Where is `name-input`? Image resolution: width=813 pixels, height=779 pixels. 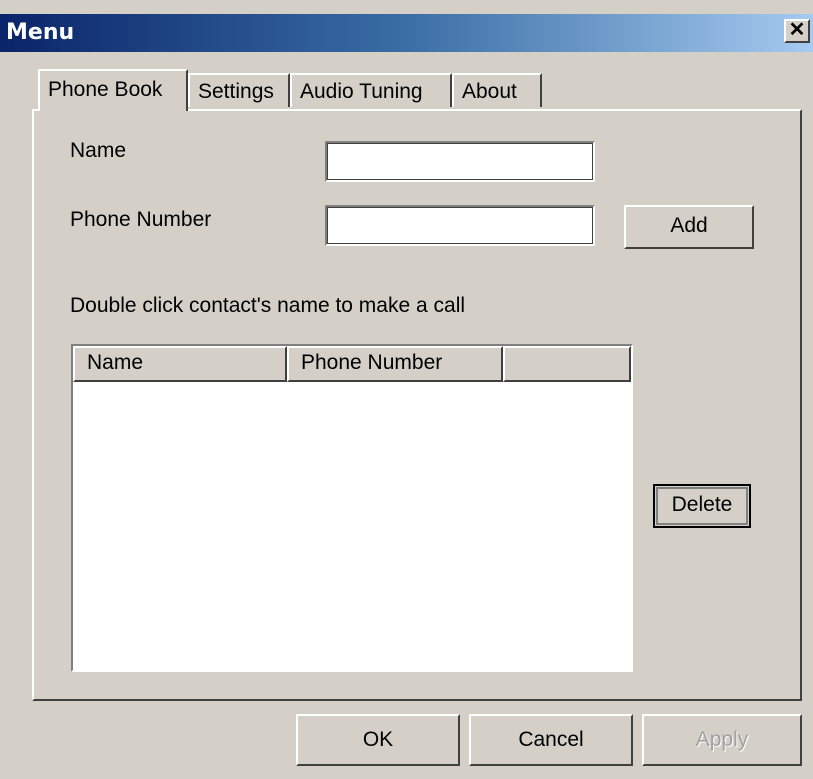 name-input is located at coordinates (460, 161).